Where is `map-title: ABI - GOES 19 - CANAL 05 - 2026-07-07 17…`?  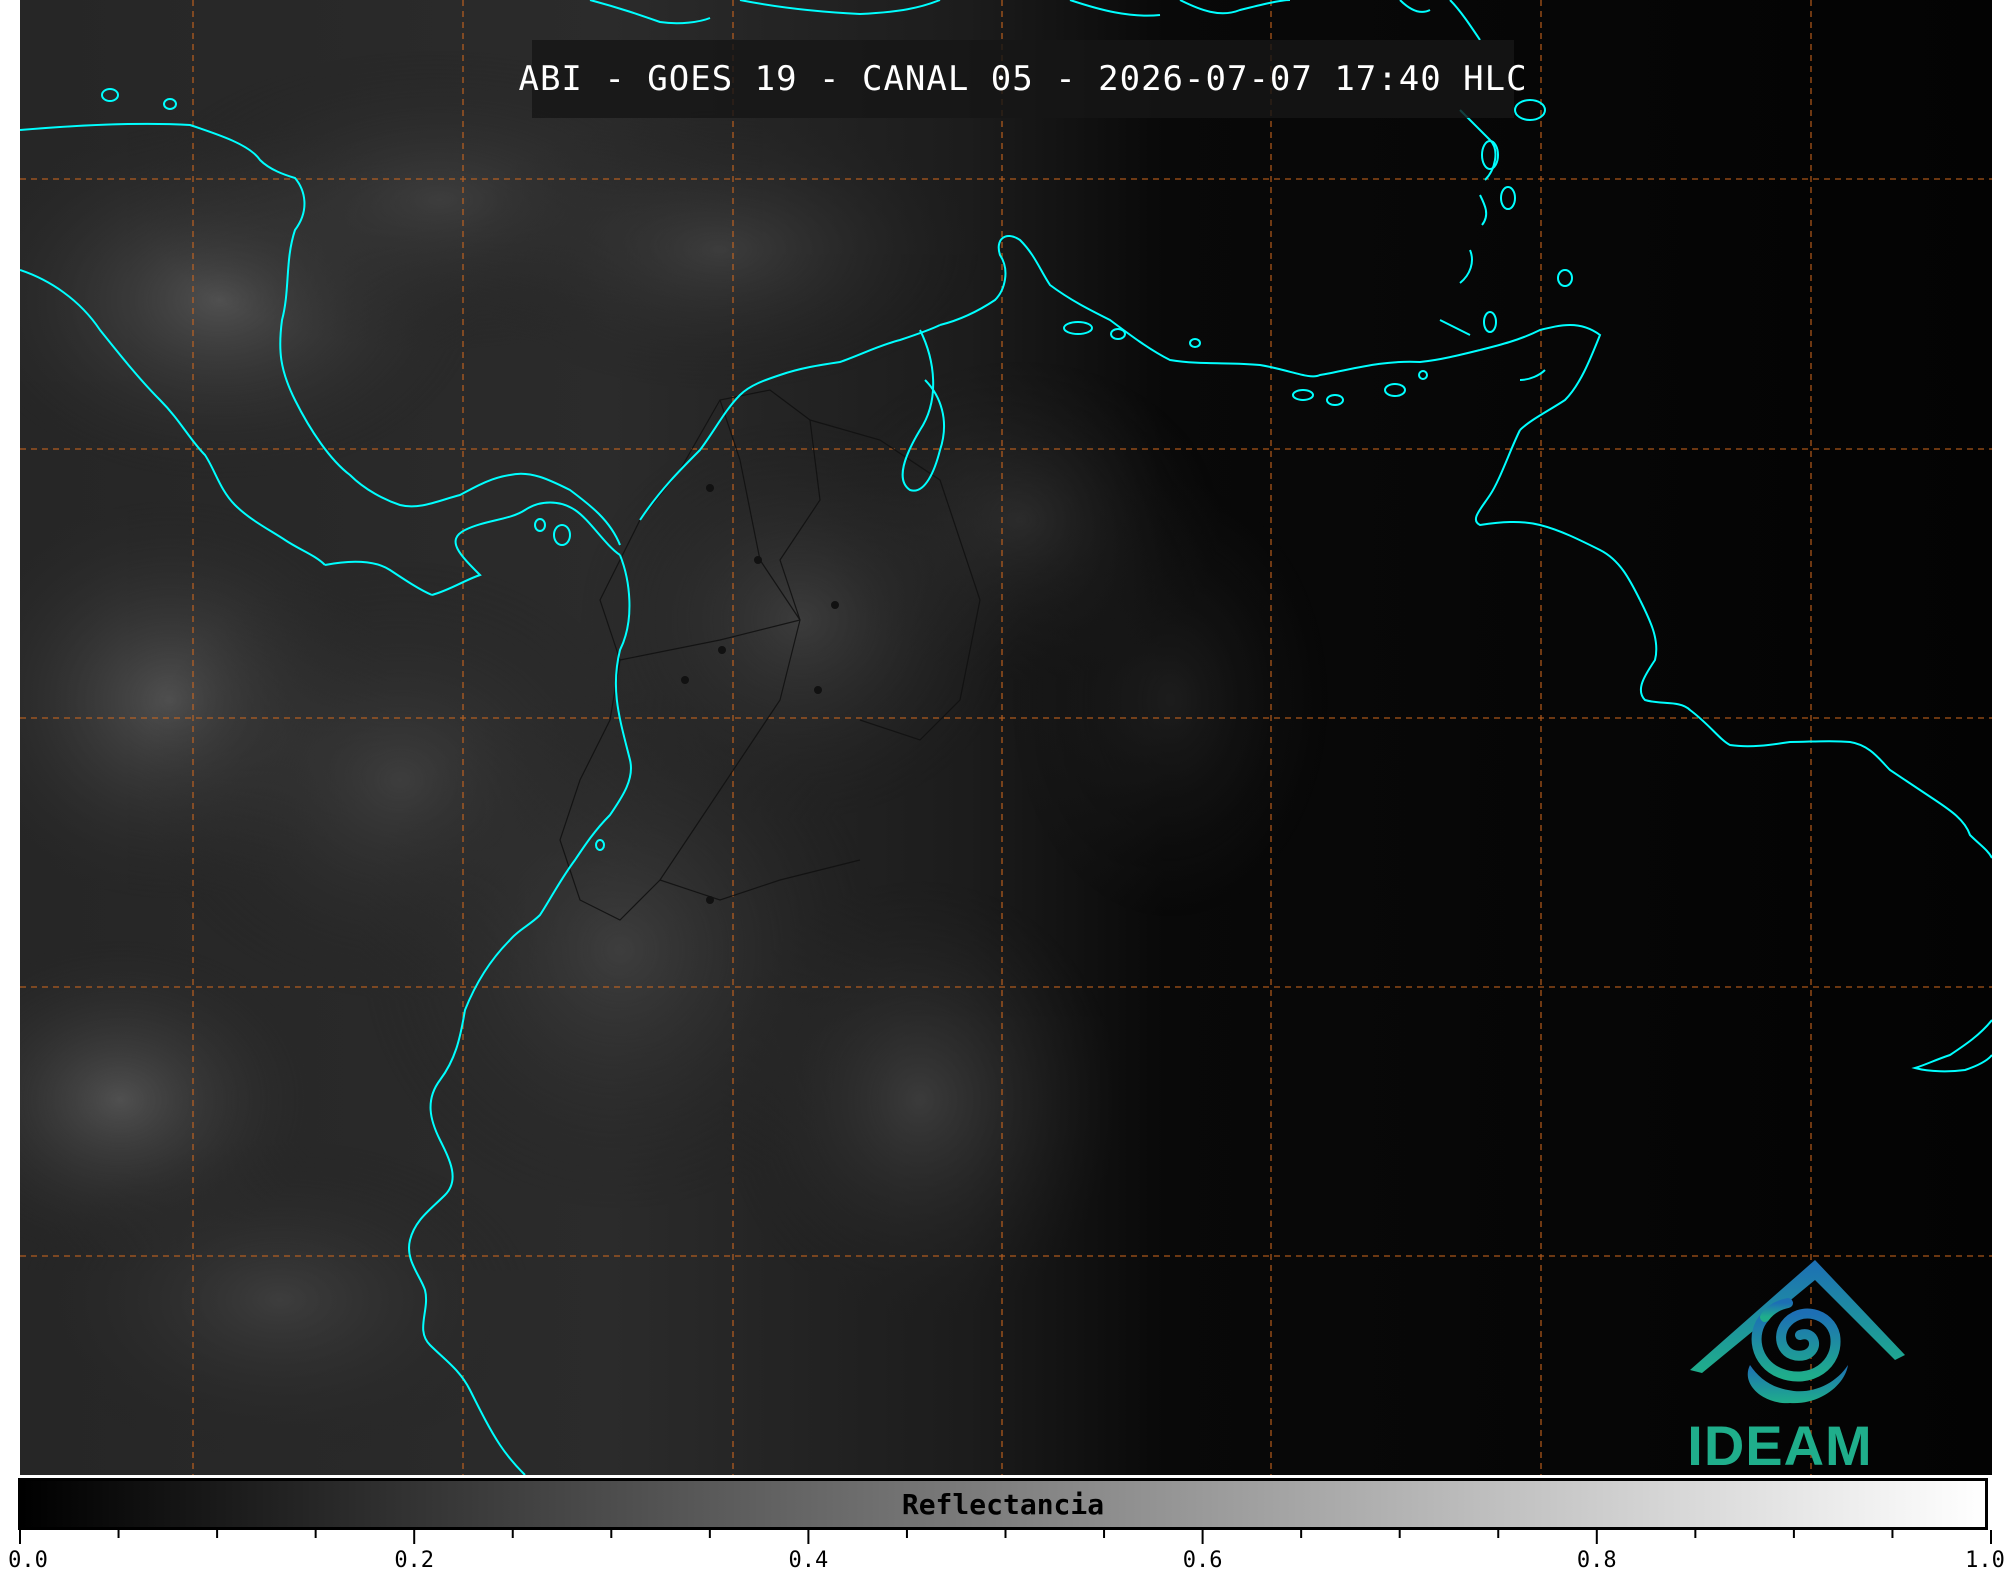 map-title: ABI - GOES 19 - CANAL 05 - 2026-07-07 17… is located at coordinates (1023, 79).